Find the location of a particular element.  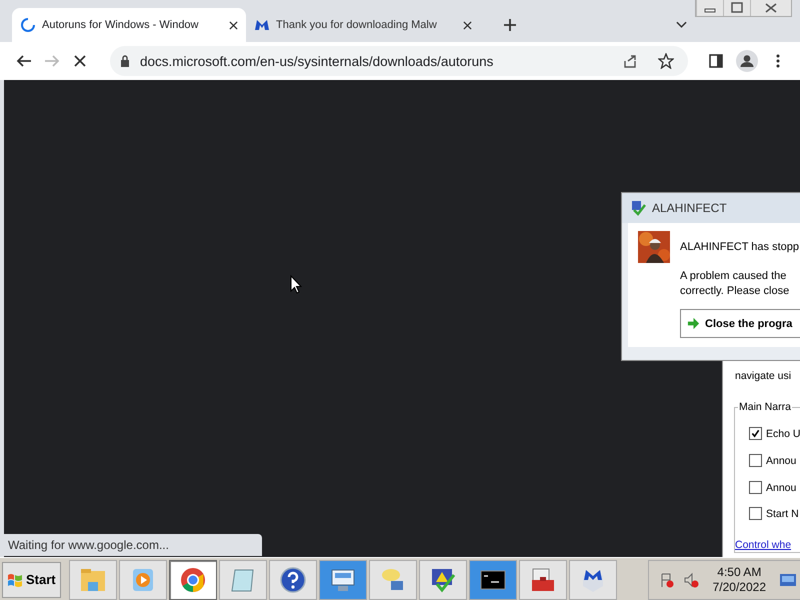

checkbox-label: Echo U is located at coordinates (783, 434).